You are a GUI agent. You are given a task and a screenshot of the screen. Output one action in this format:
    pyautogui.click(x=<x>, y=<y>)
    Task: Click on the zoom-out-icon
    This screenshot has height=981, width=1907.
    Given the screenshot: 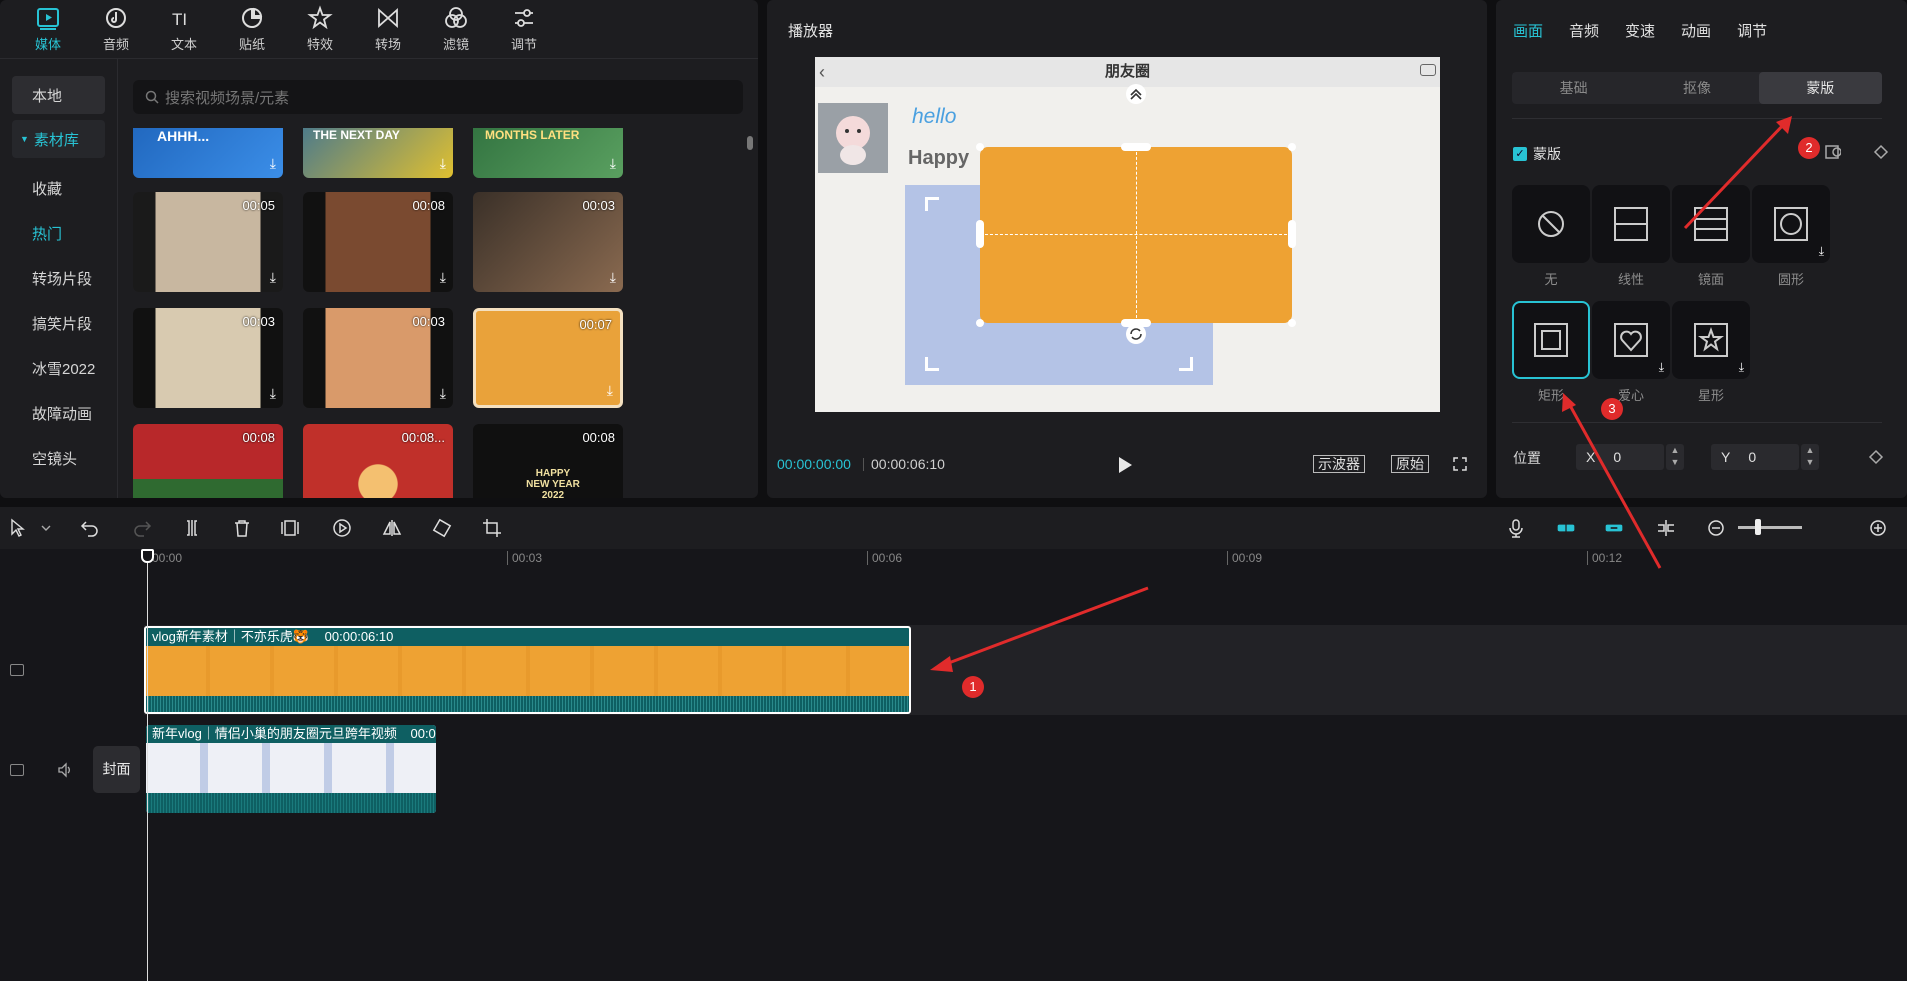 What is the action you would take?
    pyautogui.click(x=1716, y=528)
    